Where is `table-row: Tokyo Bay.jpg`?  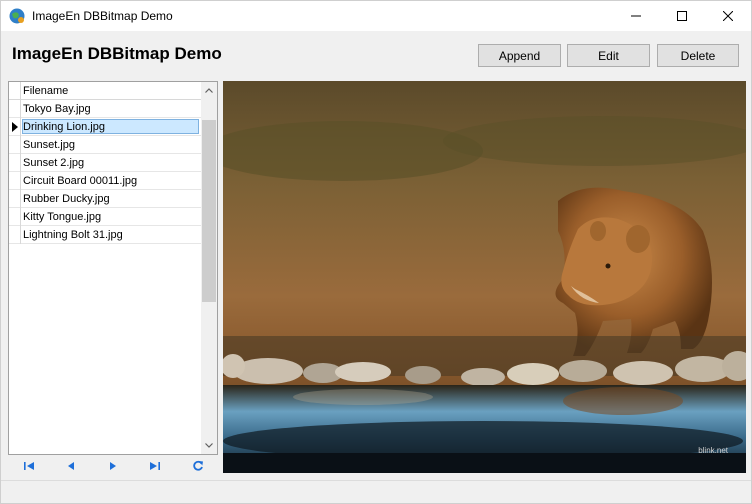 table-row: Tokyo Bay.jpg is located at coordinates (105, 109).